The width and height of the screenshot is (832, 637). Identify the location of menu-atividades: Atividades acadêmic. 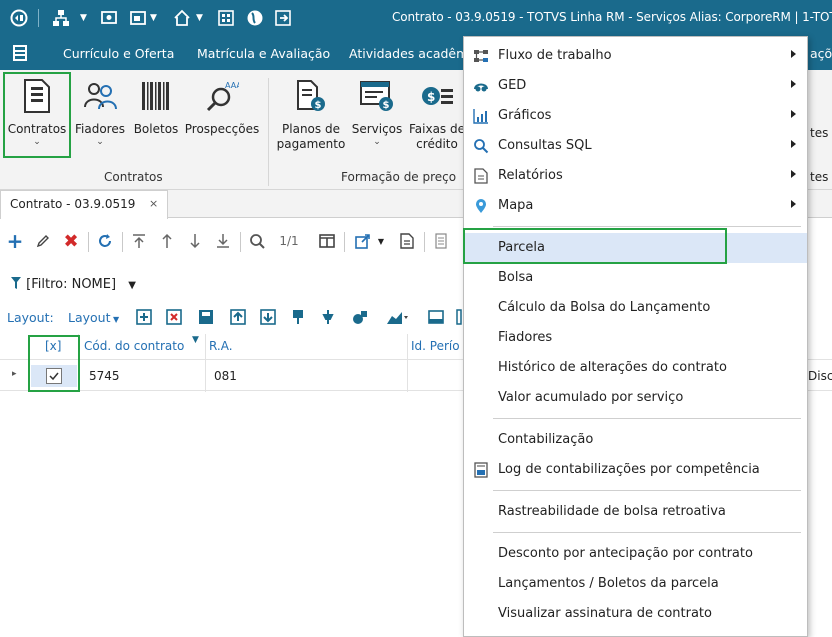
(414, 53).